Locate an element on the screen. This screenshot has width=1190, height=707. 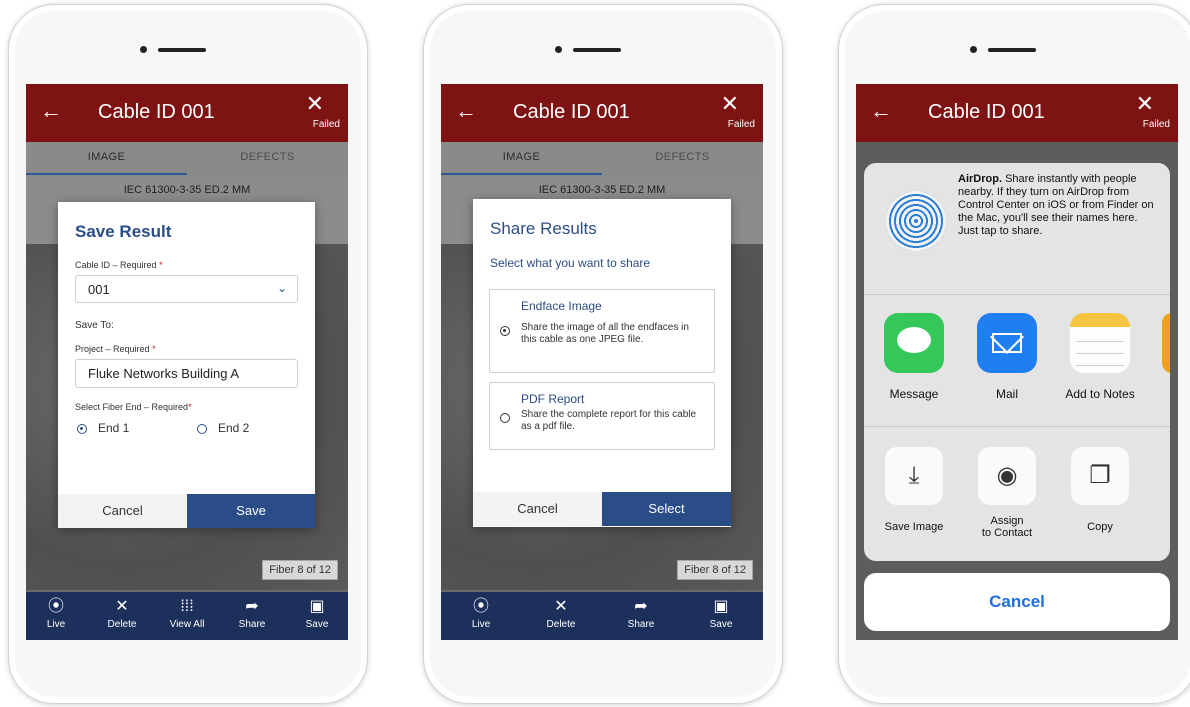
airdrop-title: AirDrop. is located at coordinates (980, 179).